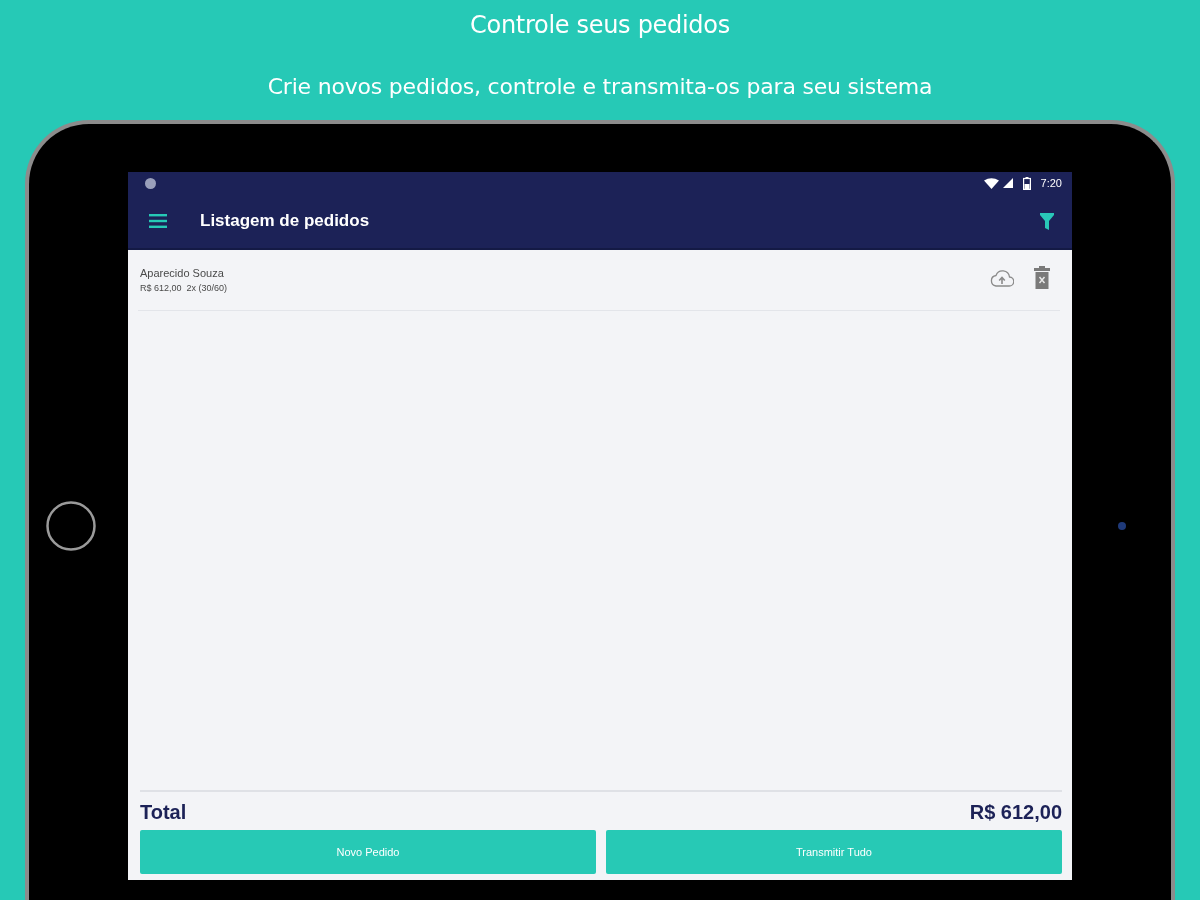 The height and width of the screenshot is (900, 1200). I want to click on notification-dot-icon, so click(150, 183).